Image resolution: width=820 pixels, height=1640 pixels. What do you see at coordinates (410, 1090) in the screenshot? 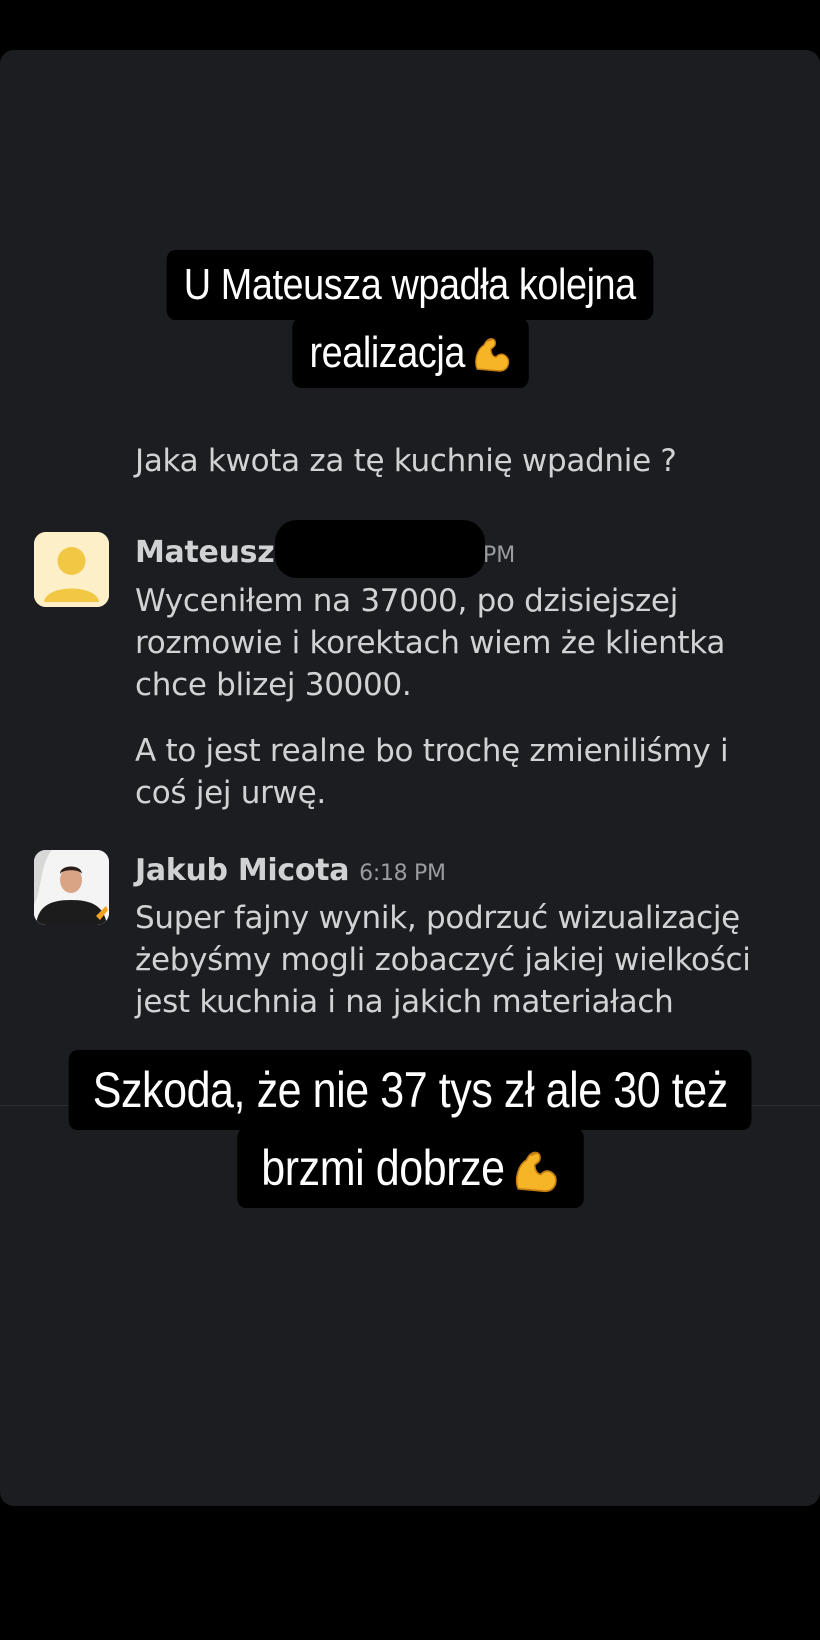
I see `caption-bottom-line1: Szkoda, że nie 37 tys zł ale 30 też` at bounding box center [410, 1090].